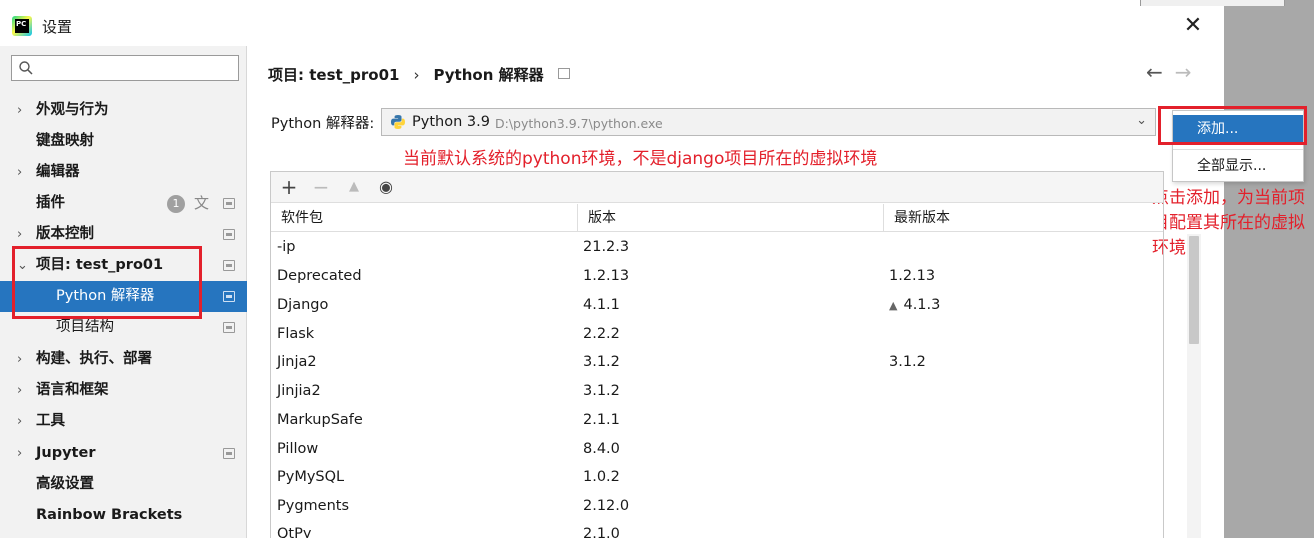 The width and height of the screenshot is (1314, 538). I want to click on sidebar-item-tools: › 工具, so click(123, 421).